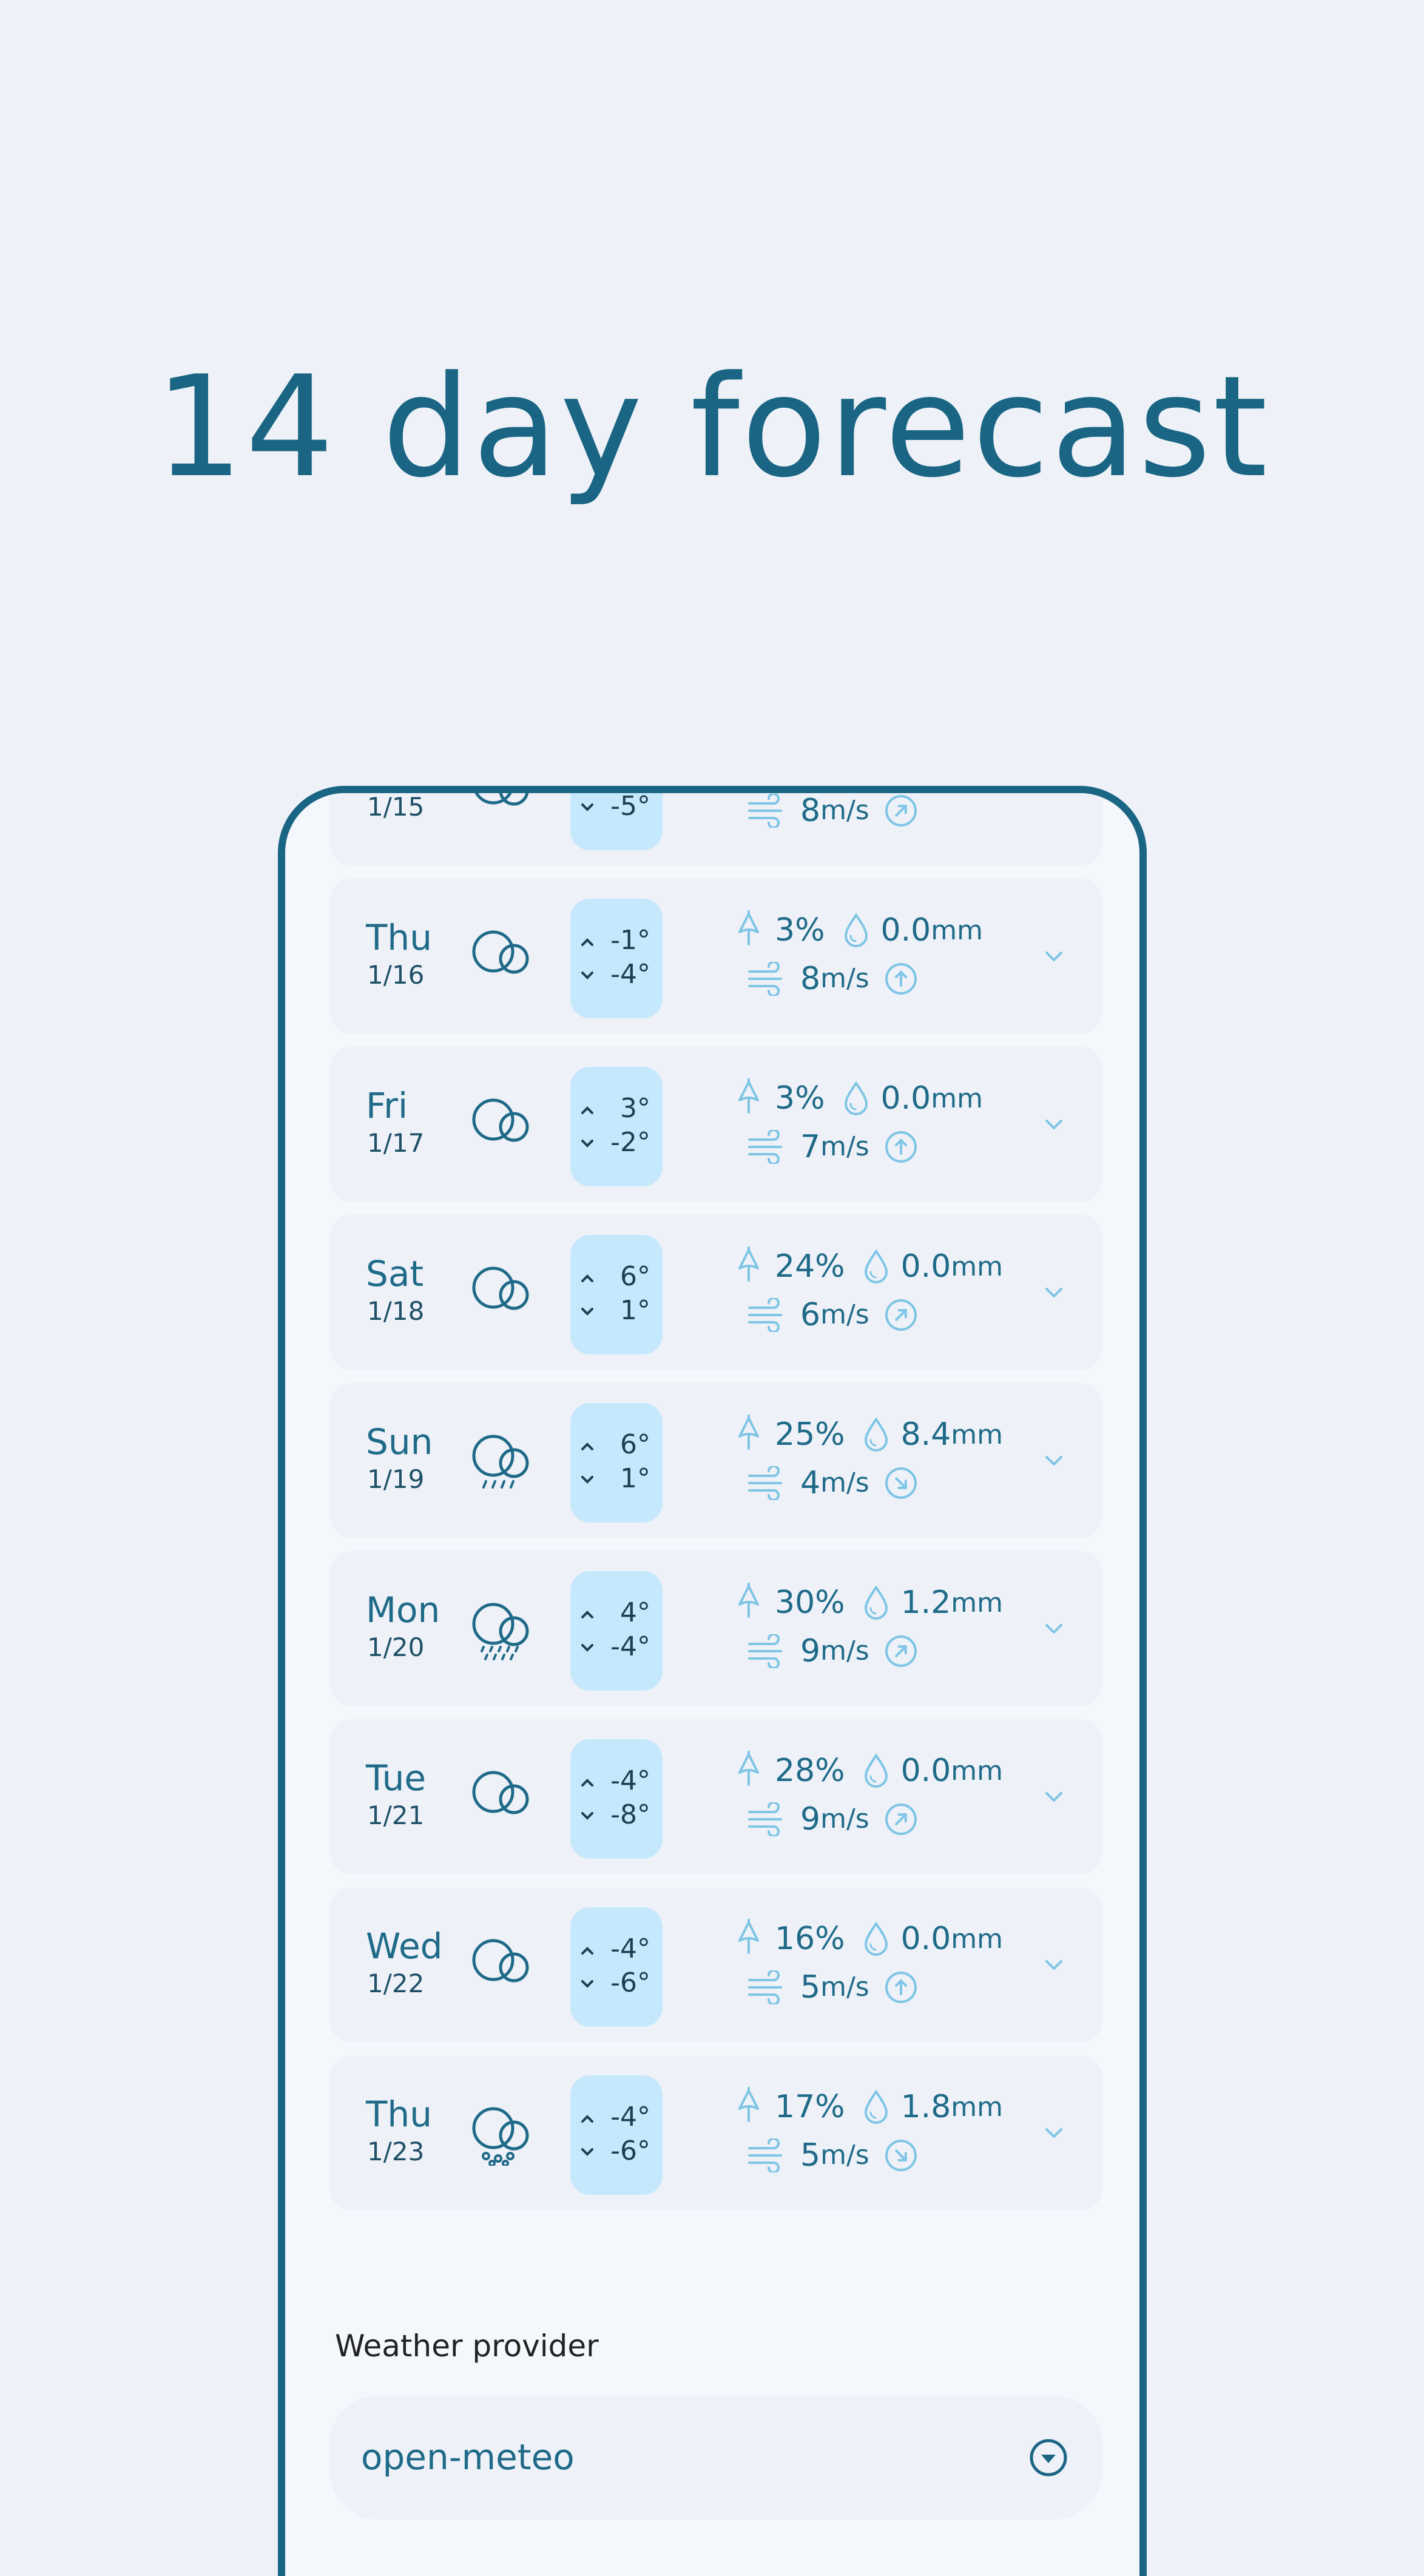  Describe the element at coordinates (630, 806) in the screenshot. I see `temp-low: -5°` at that location.